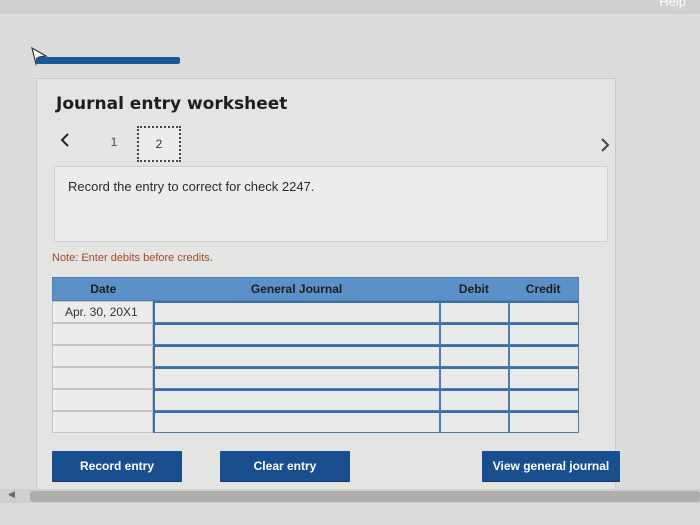 The width and height of the screenshot is (700, 525). What do you see at coordinates (172, 104) in the screenshot?
I see `worksheet-title: Journal entry worksheet` at bounding box center [172, 104].